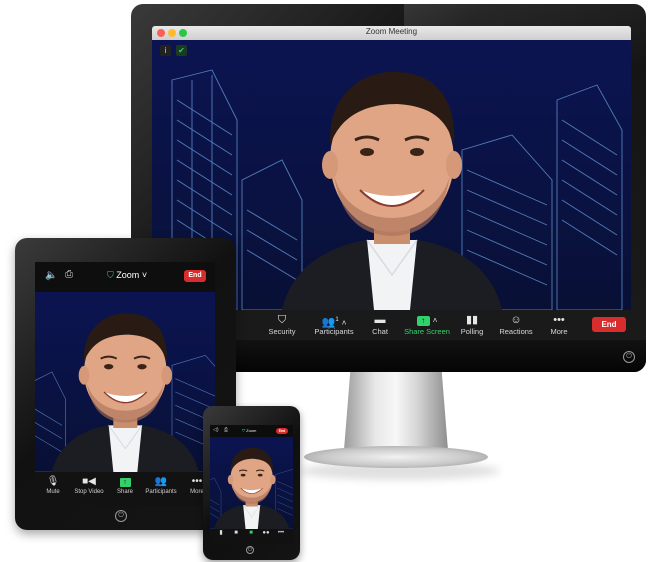  I want to click on phone-toolbar: ▮ ■ ■ ●● •••, so click(251, 536).